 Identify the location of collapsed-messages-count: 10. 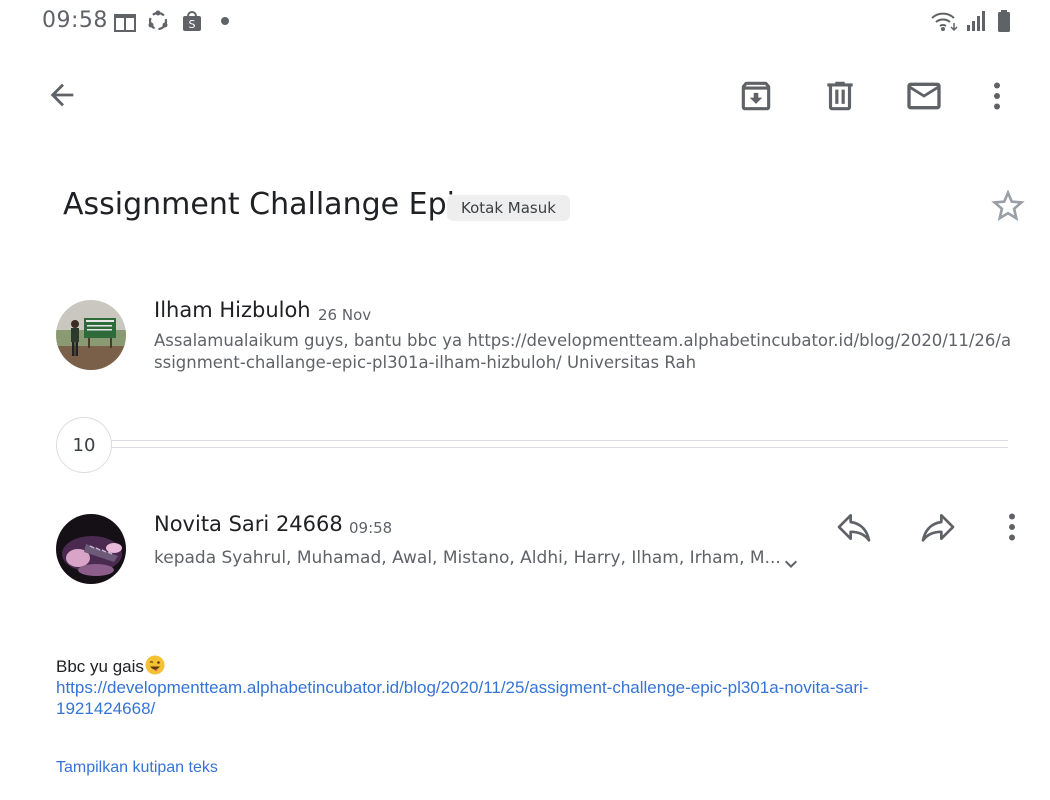
(84, 445).